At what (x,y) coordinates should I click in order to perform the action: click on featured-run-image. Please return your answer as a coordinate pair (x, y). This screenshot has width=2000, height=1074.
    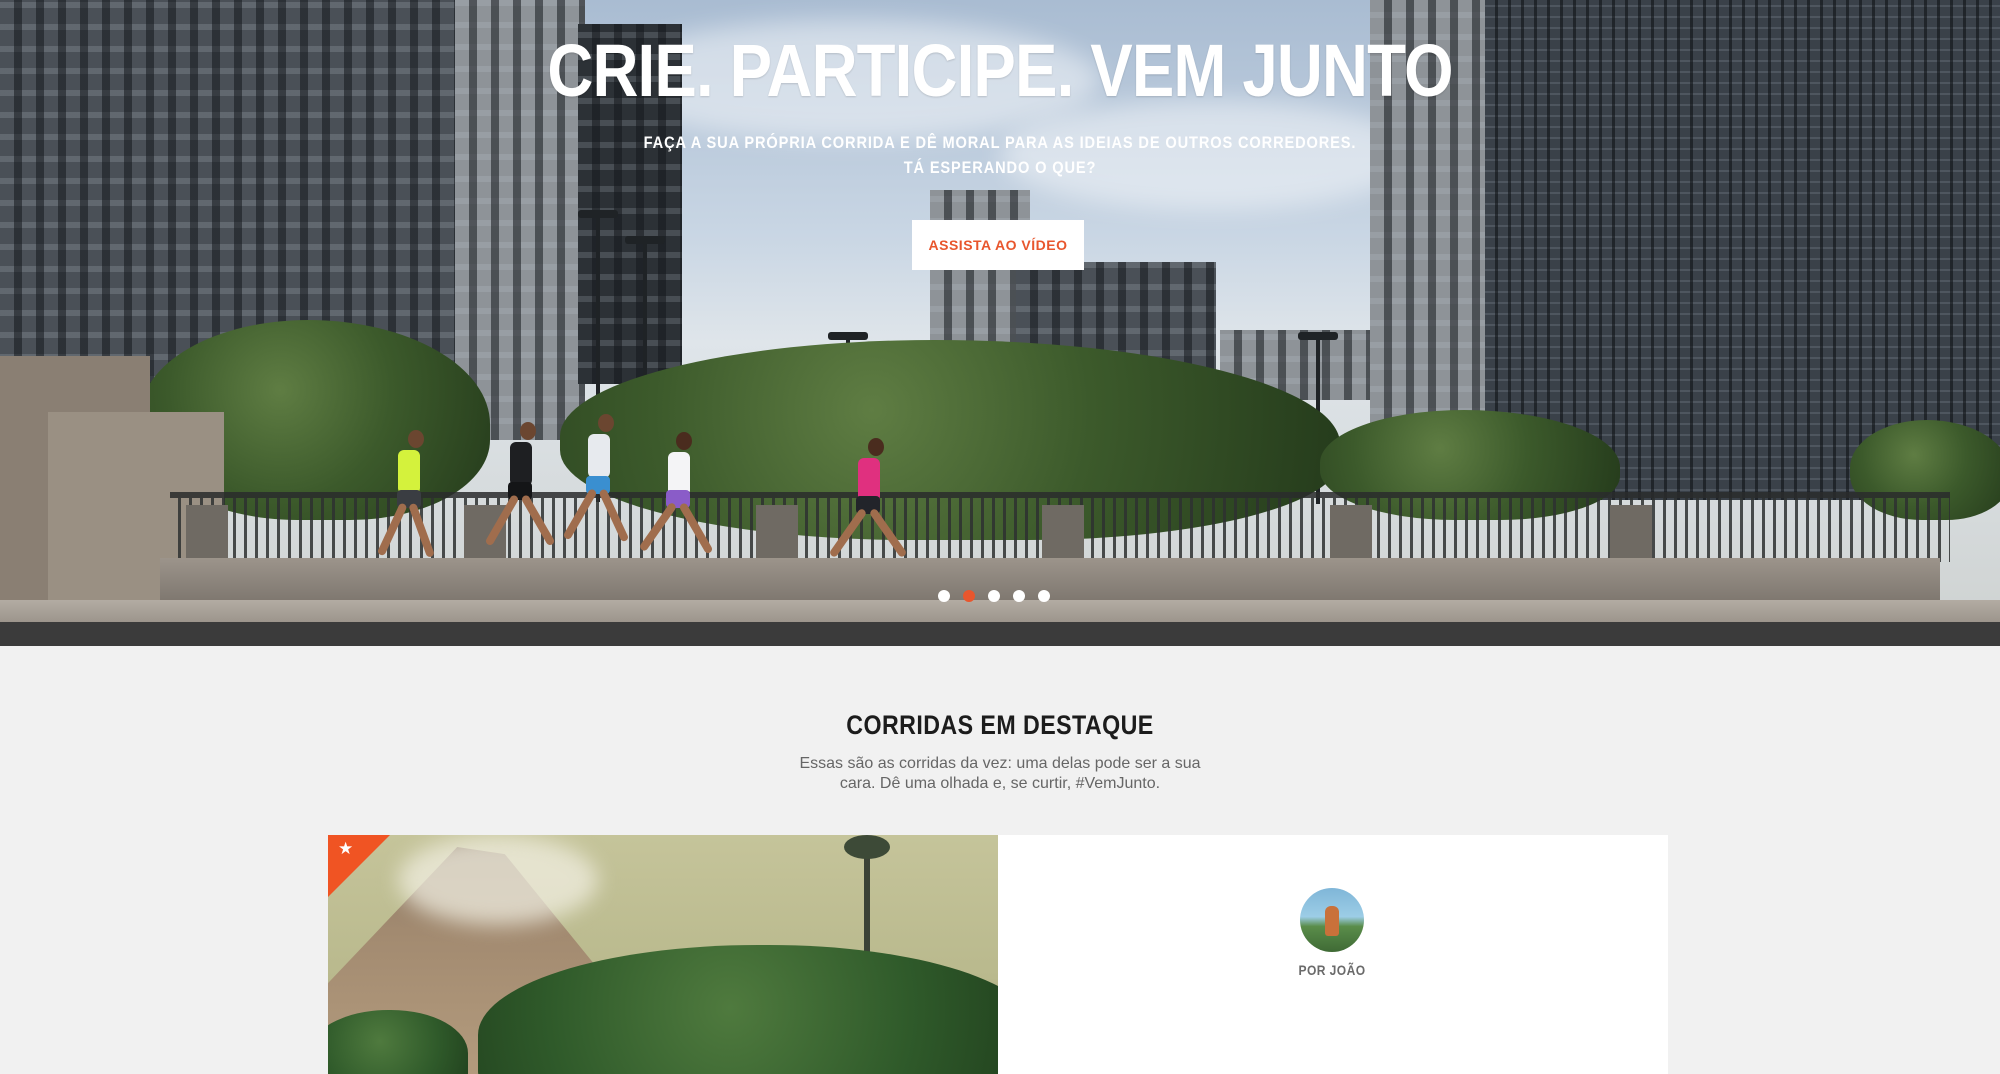
    Looking at the image, I should click on (663, 954).